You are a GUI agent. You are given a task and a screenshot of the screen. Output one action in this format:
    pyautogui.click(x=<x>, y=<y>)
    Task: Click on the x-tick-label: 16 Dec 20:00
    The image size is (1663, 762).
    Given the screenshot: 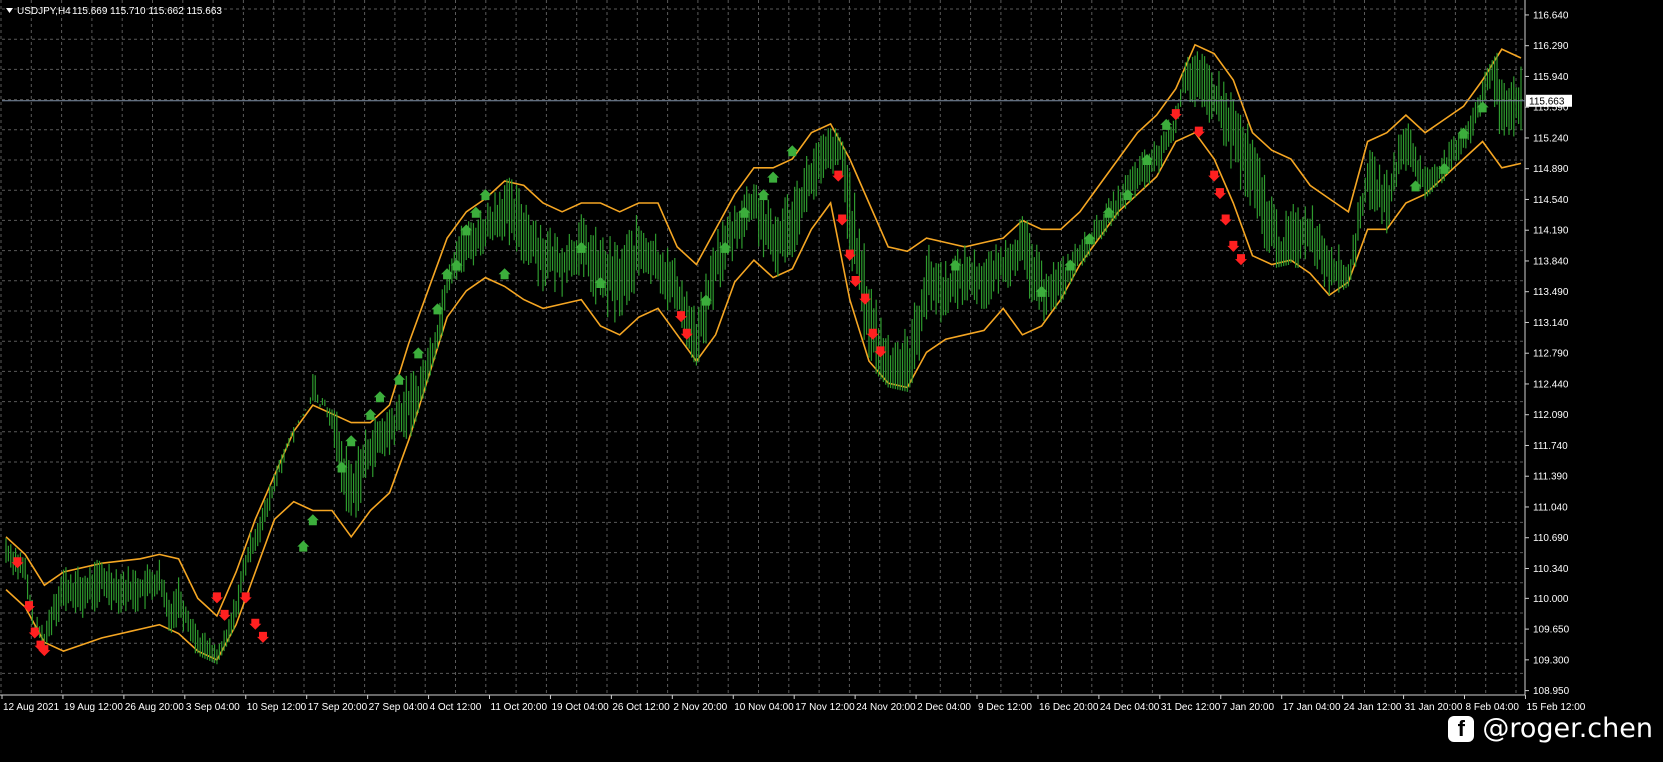 What is the action you would take?
    pyautogui.click(x=1069, y=707)
    